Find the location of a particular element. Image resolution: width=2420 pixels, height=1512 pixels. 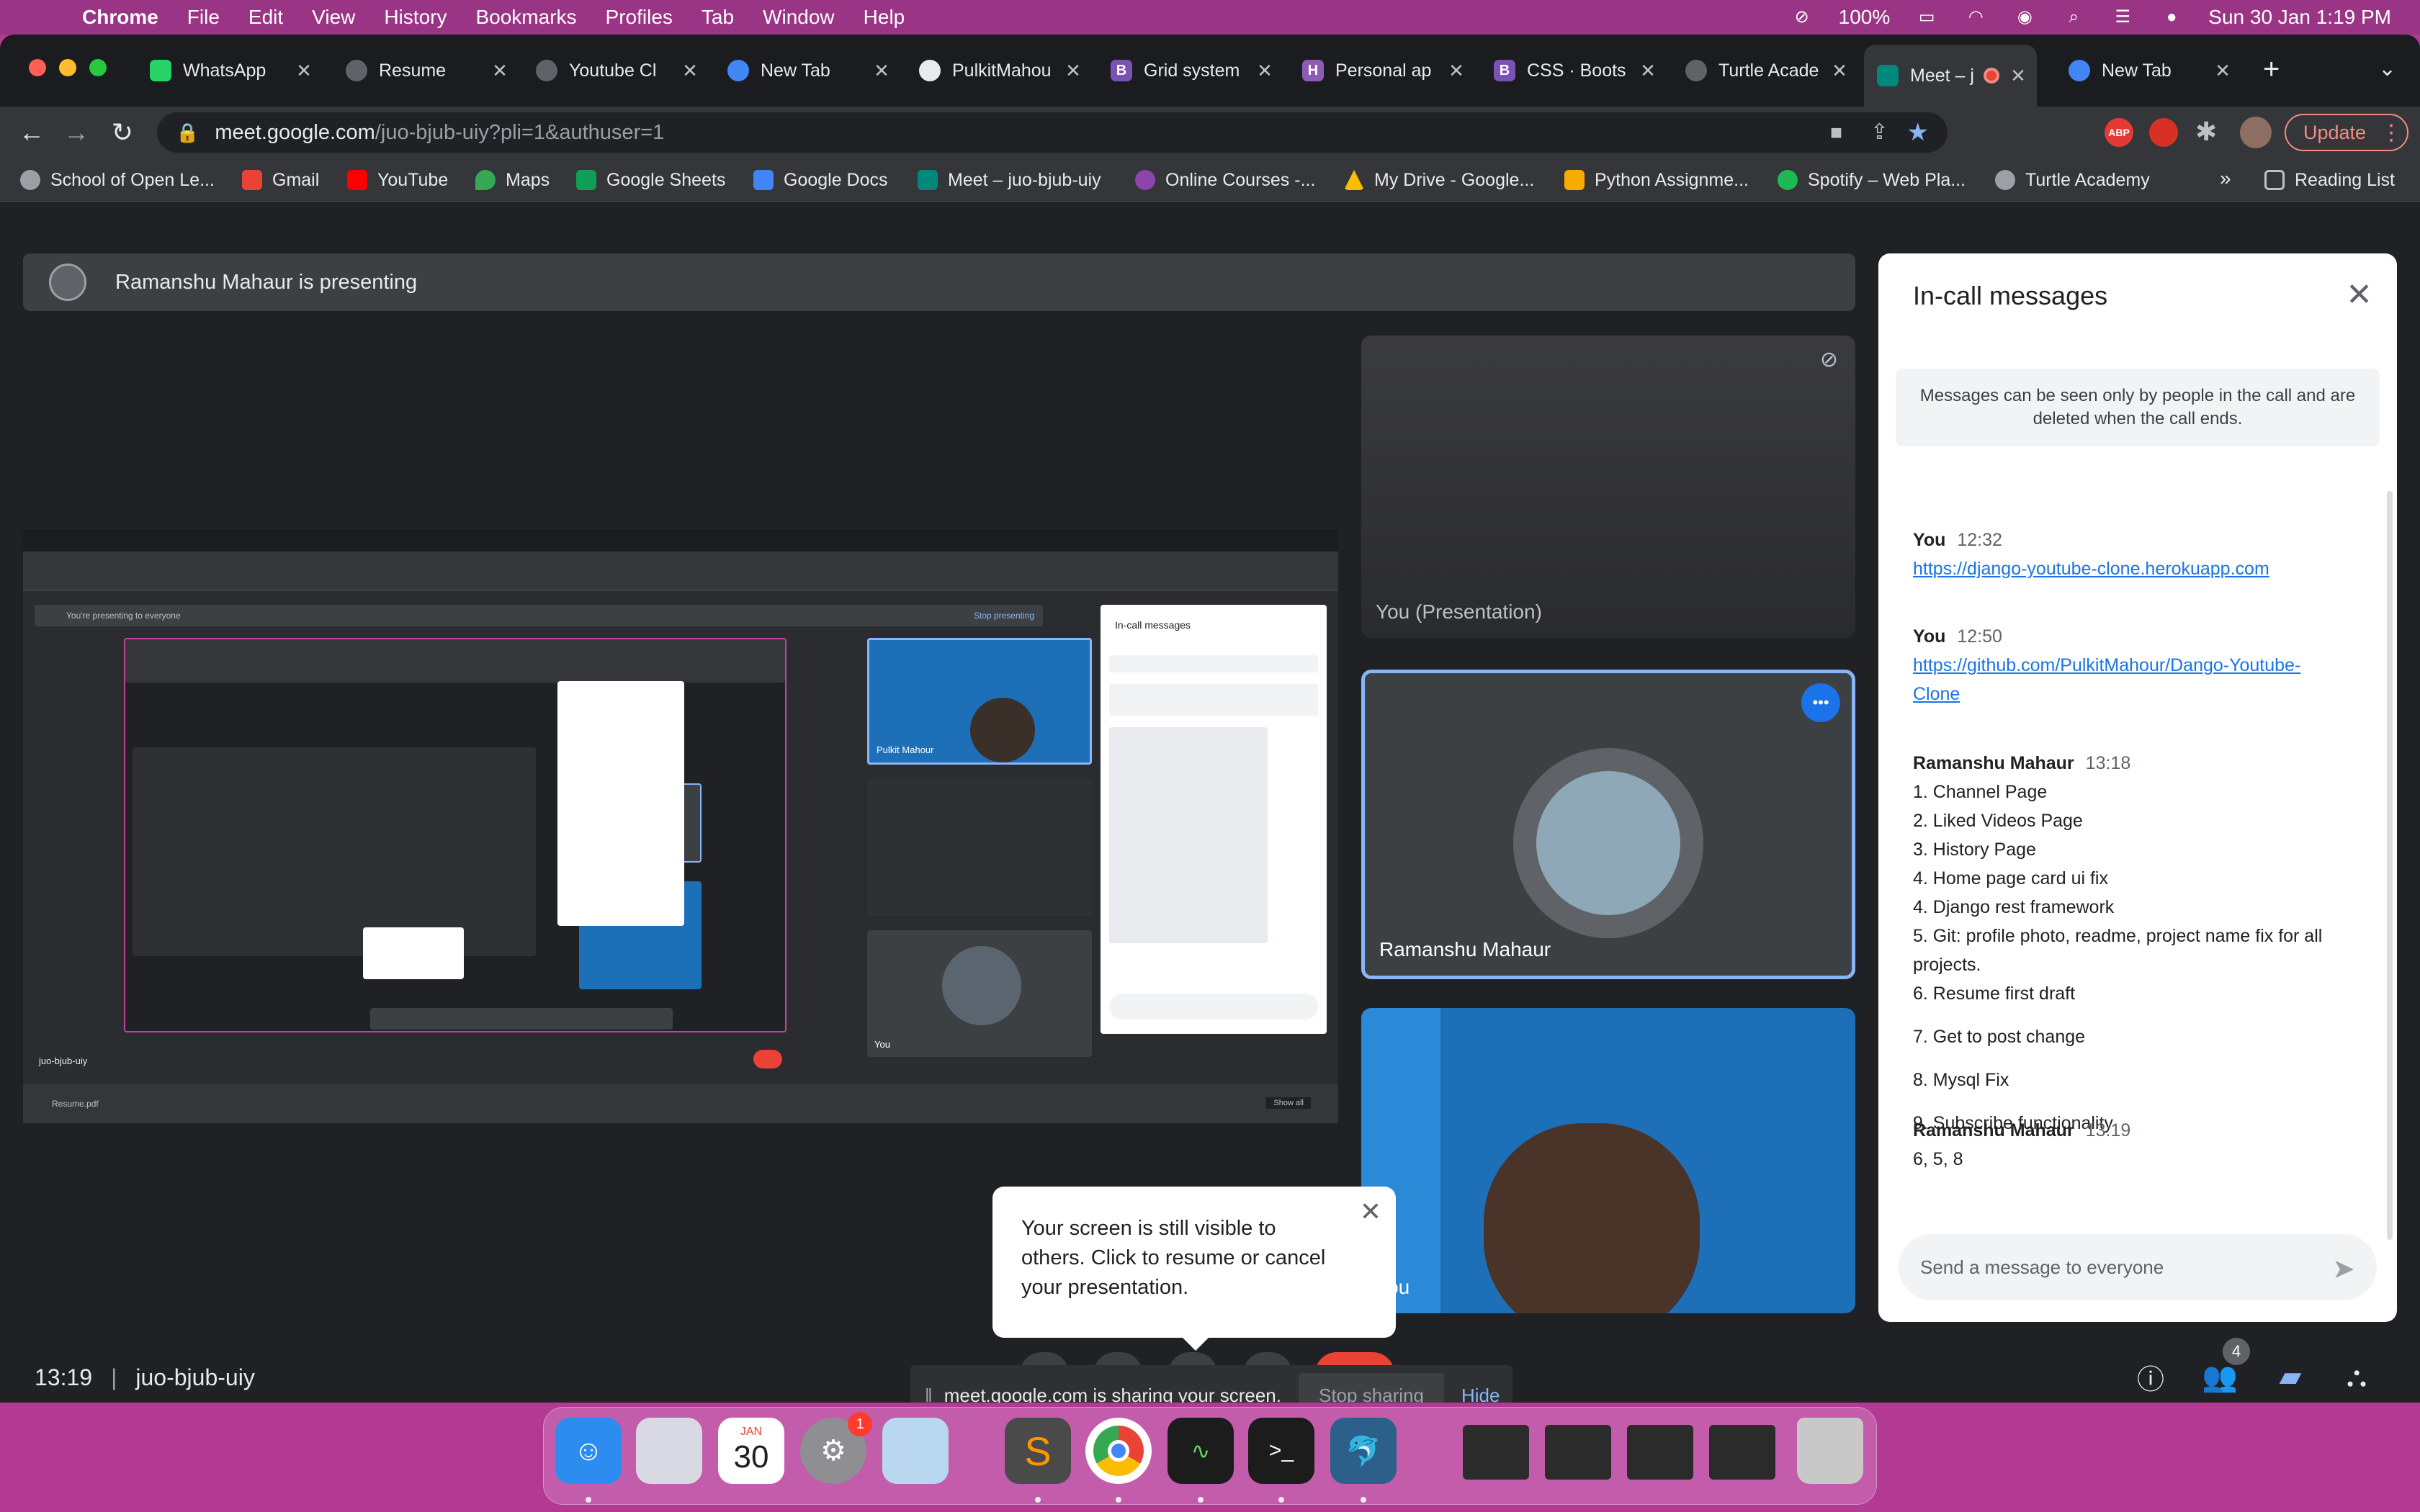

stop-sharing-button: Stop sharing is located at coordinates (1371, 1388).